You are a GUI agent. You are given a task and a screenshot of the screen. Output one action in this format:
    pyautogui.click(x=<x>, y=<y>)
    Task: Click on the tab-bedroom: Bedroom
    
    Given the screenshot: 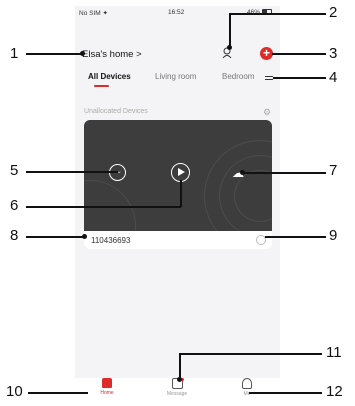 What is the action you would take?
    pyautogui.click(x=238, y=76)
    